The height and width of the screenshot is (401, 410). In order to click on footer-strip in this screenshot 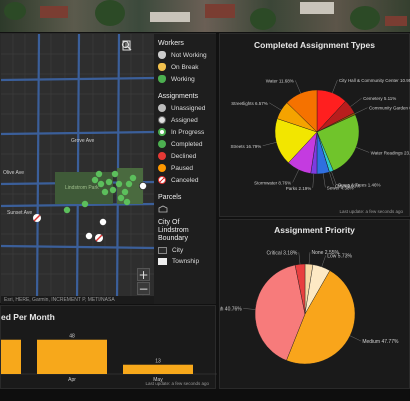, I will do `click(205, 395)`.